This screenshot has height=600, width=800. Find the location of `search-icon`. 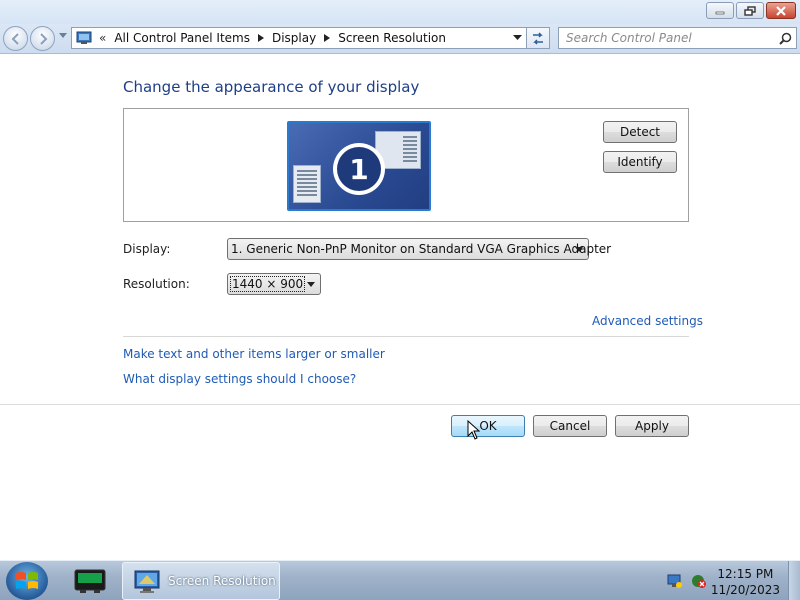

search-icon is located at coordinates (785, 38).